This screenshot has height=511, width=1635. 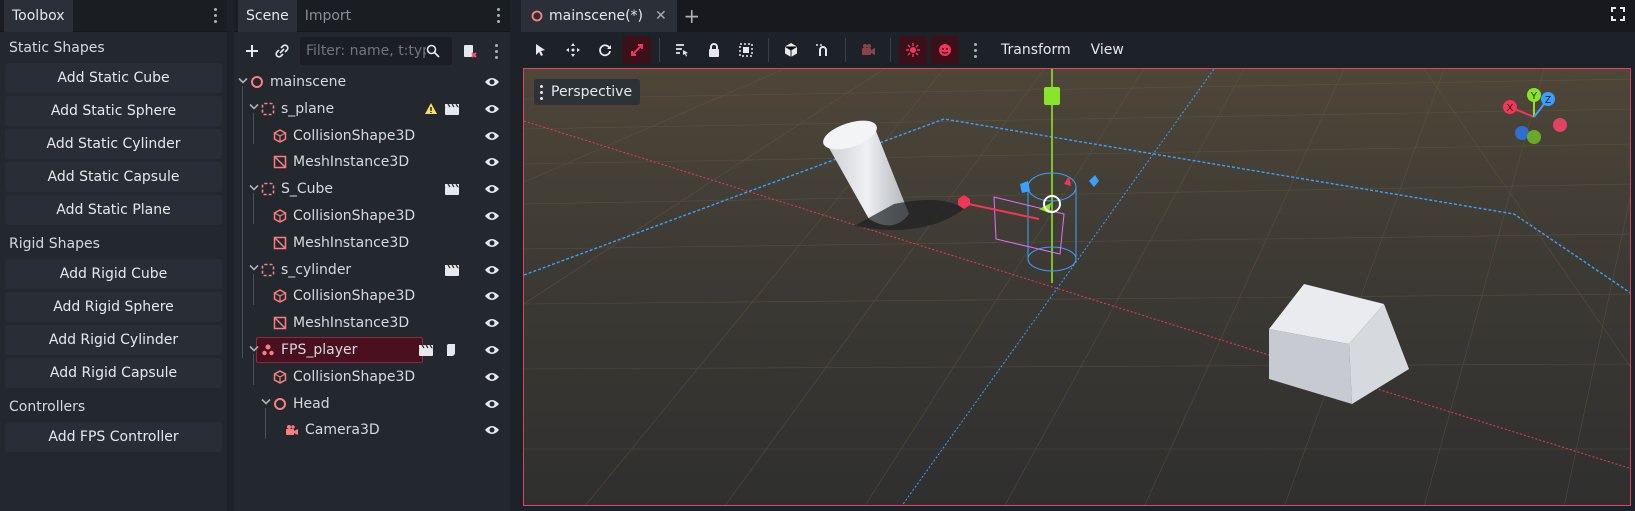 I want to click on list-select-icon, so click(x=682, y=50).